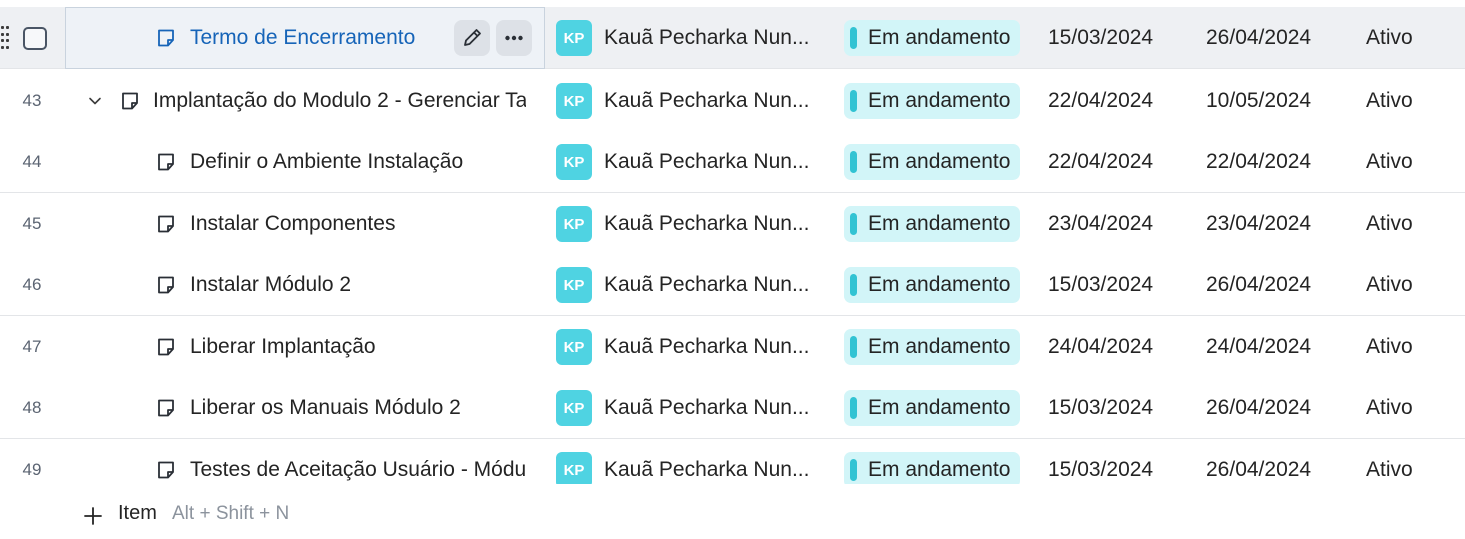 This screenshot has width=1465, height=539. What do you see at coordinates (339, 101) in the screenshot?
I see `task-title: Implantação do Modulo 2 - Gerenciar Ta` at bounding box center [339, 101].